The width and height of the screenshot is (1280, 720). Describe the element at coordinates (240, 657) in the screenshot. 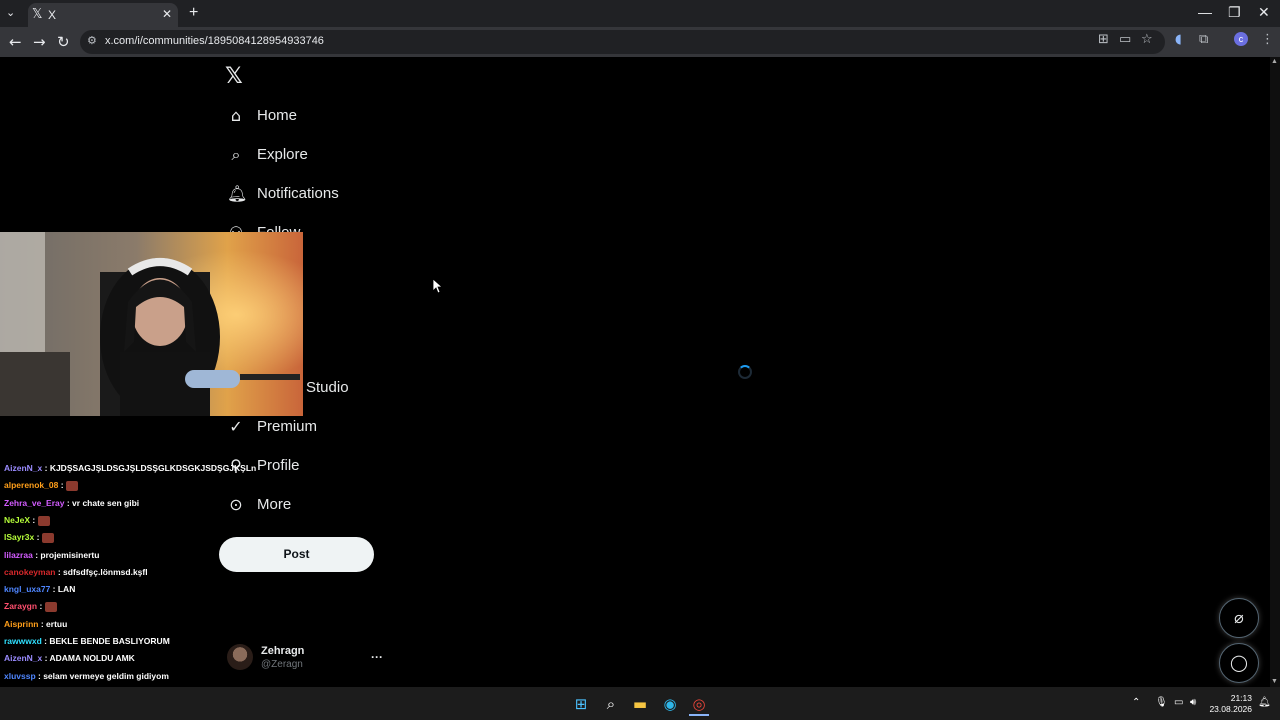

I see `avatar` at that location.